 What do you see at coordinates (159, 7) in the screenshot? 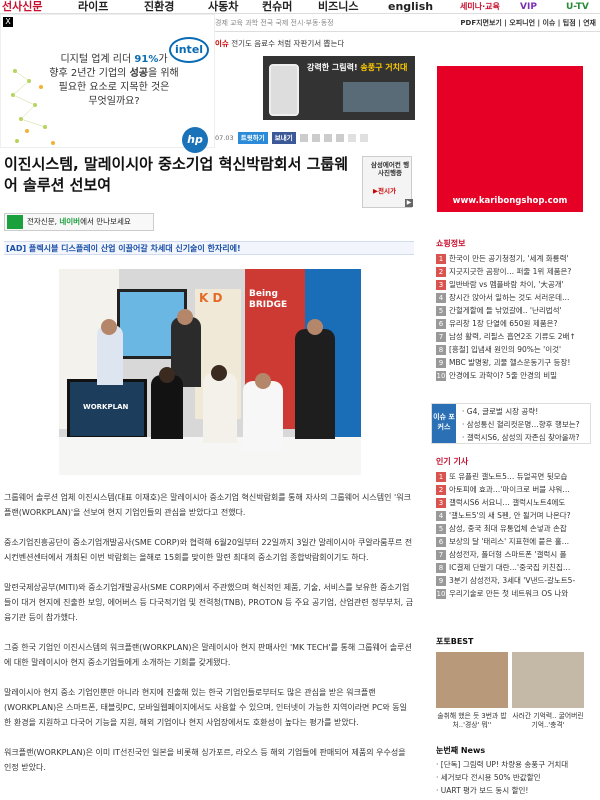
I see `nav-item-environment: 진환경` at bounding box center [159, 7].